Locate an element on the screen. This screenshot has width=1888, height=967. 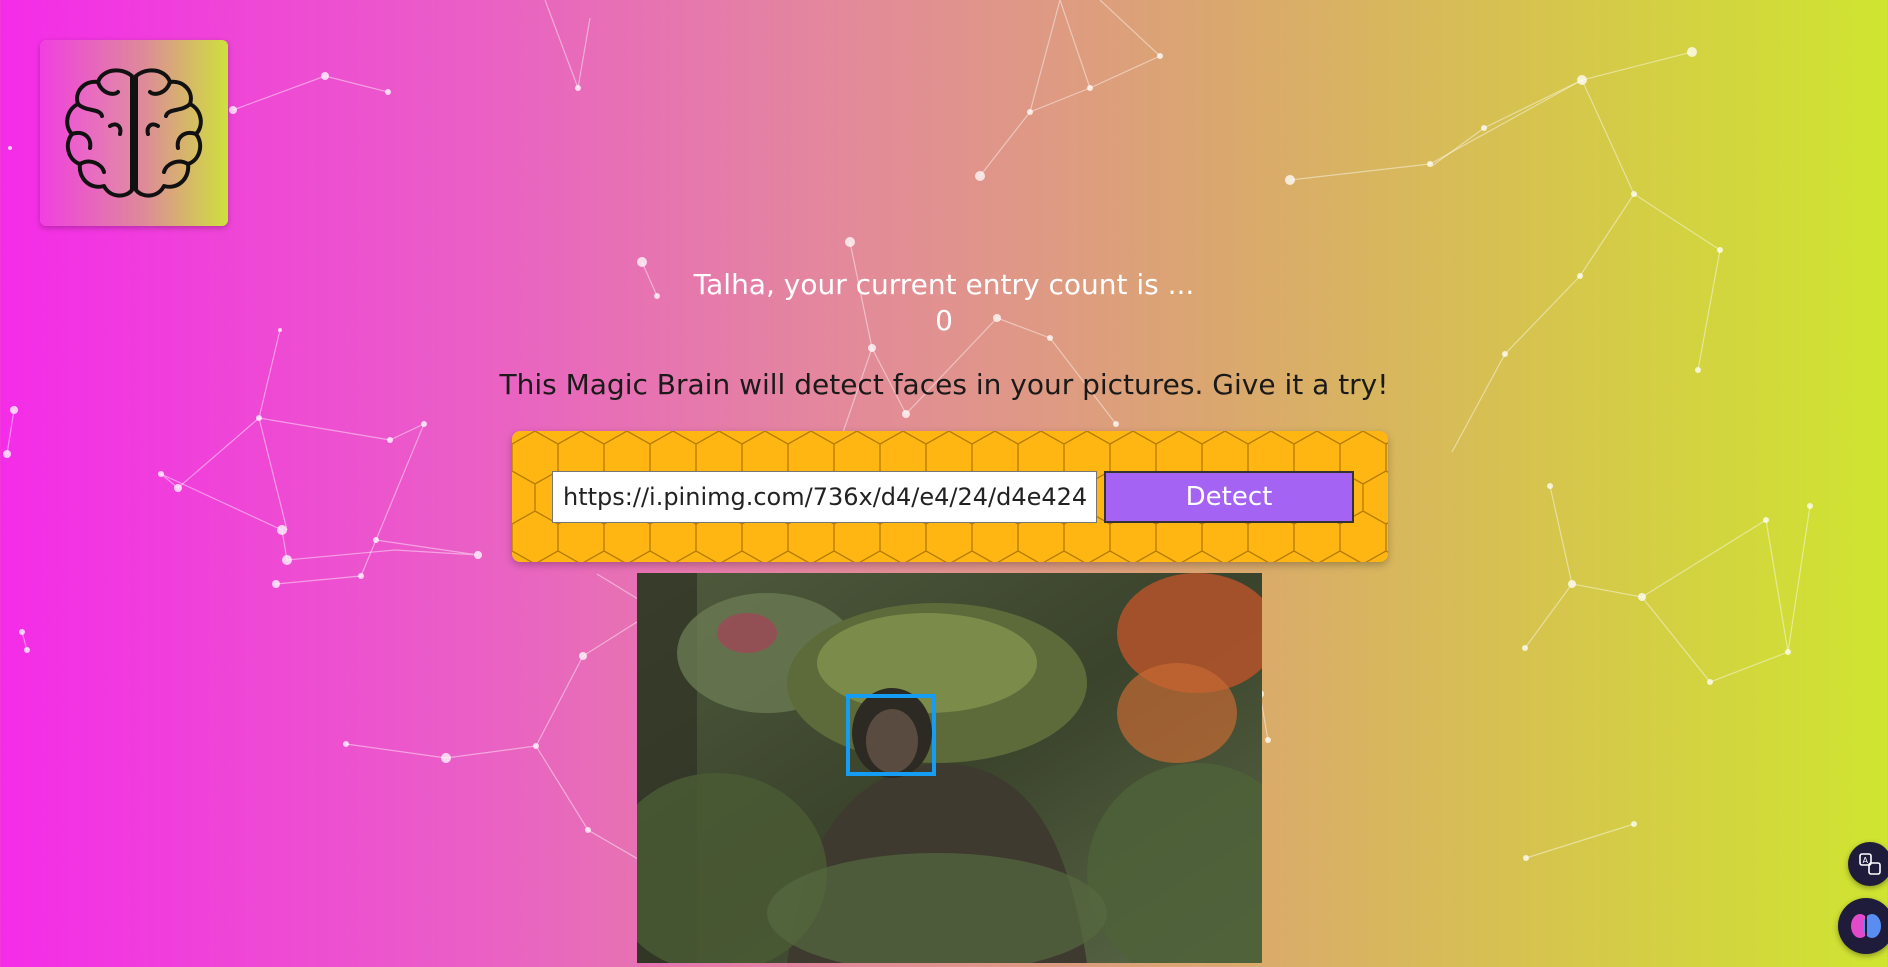
face-bounding-box is located at coordinates (891, 735).